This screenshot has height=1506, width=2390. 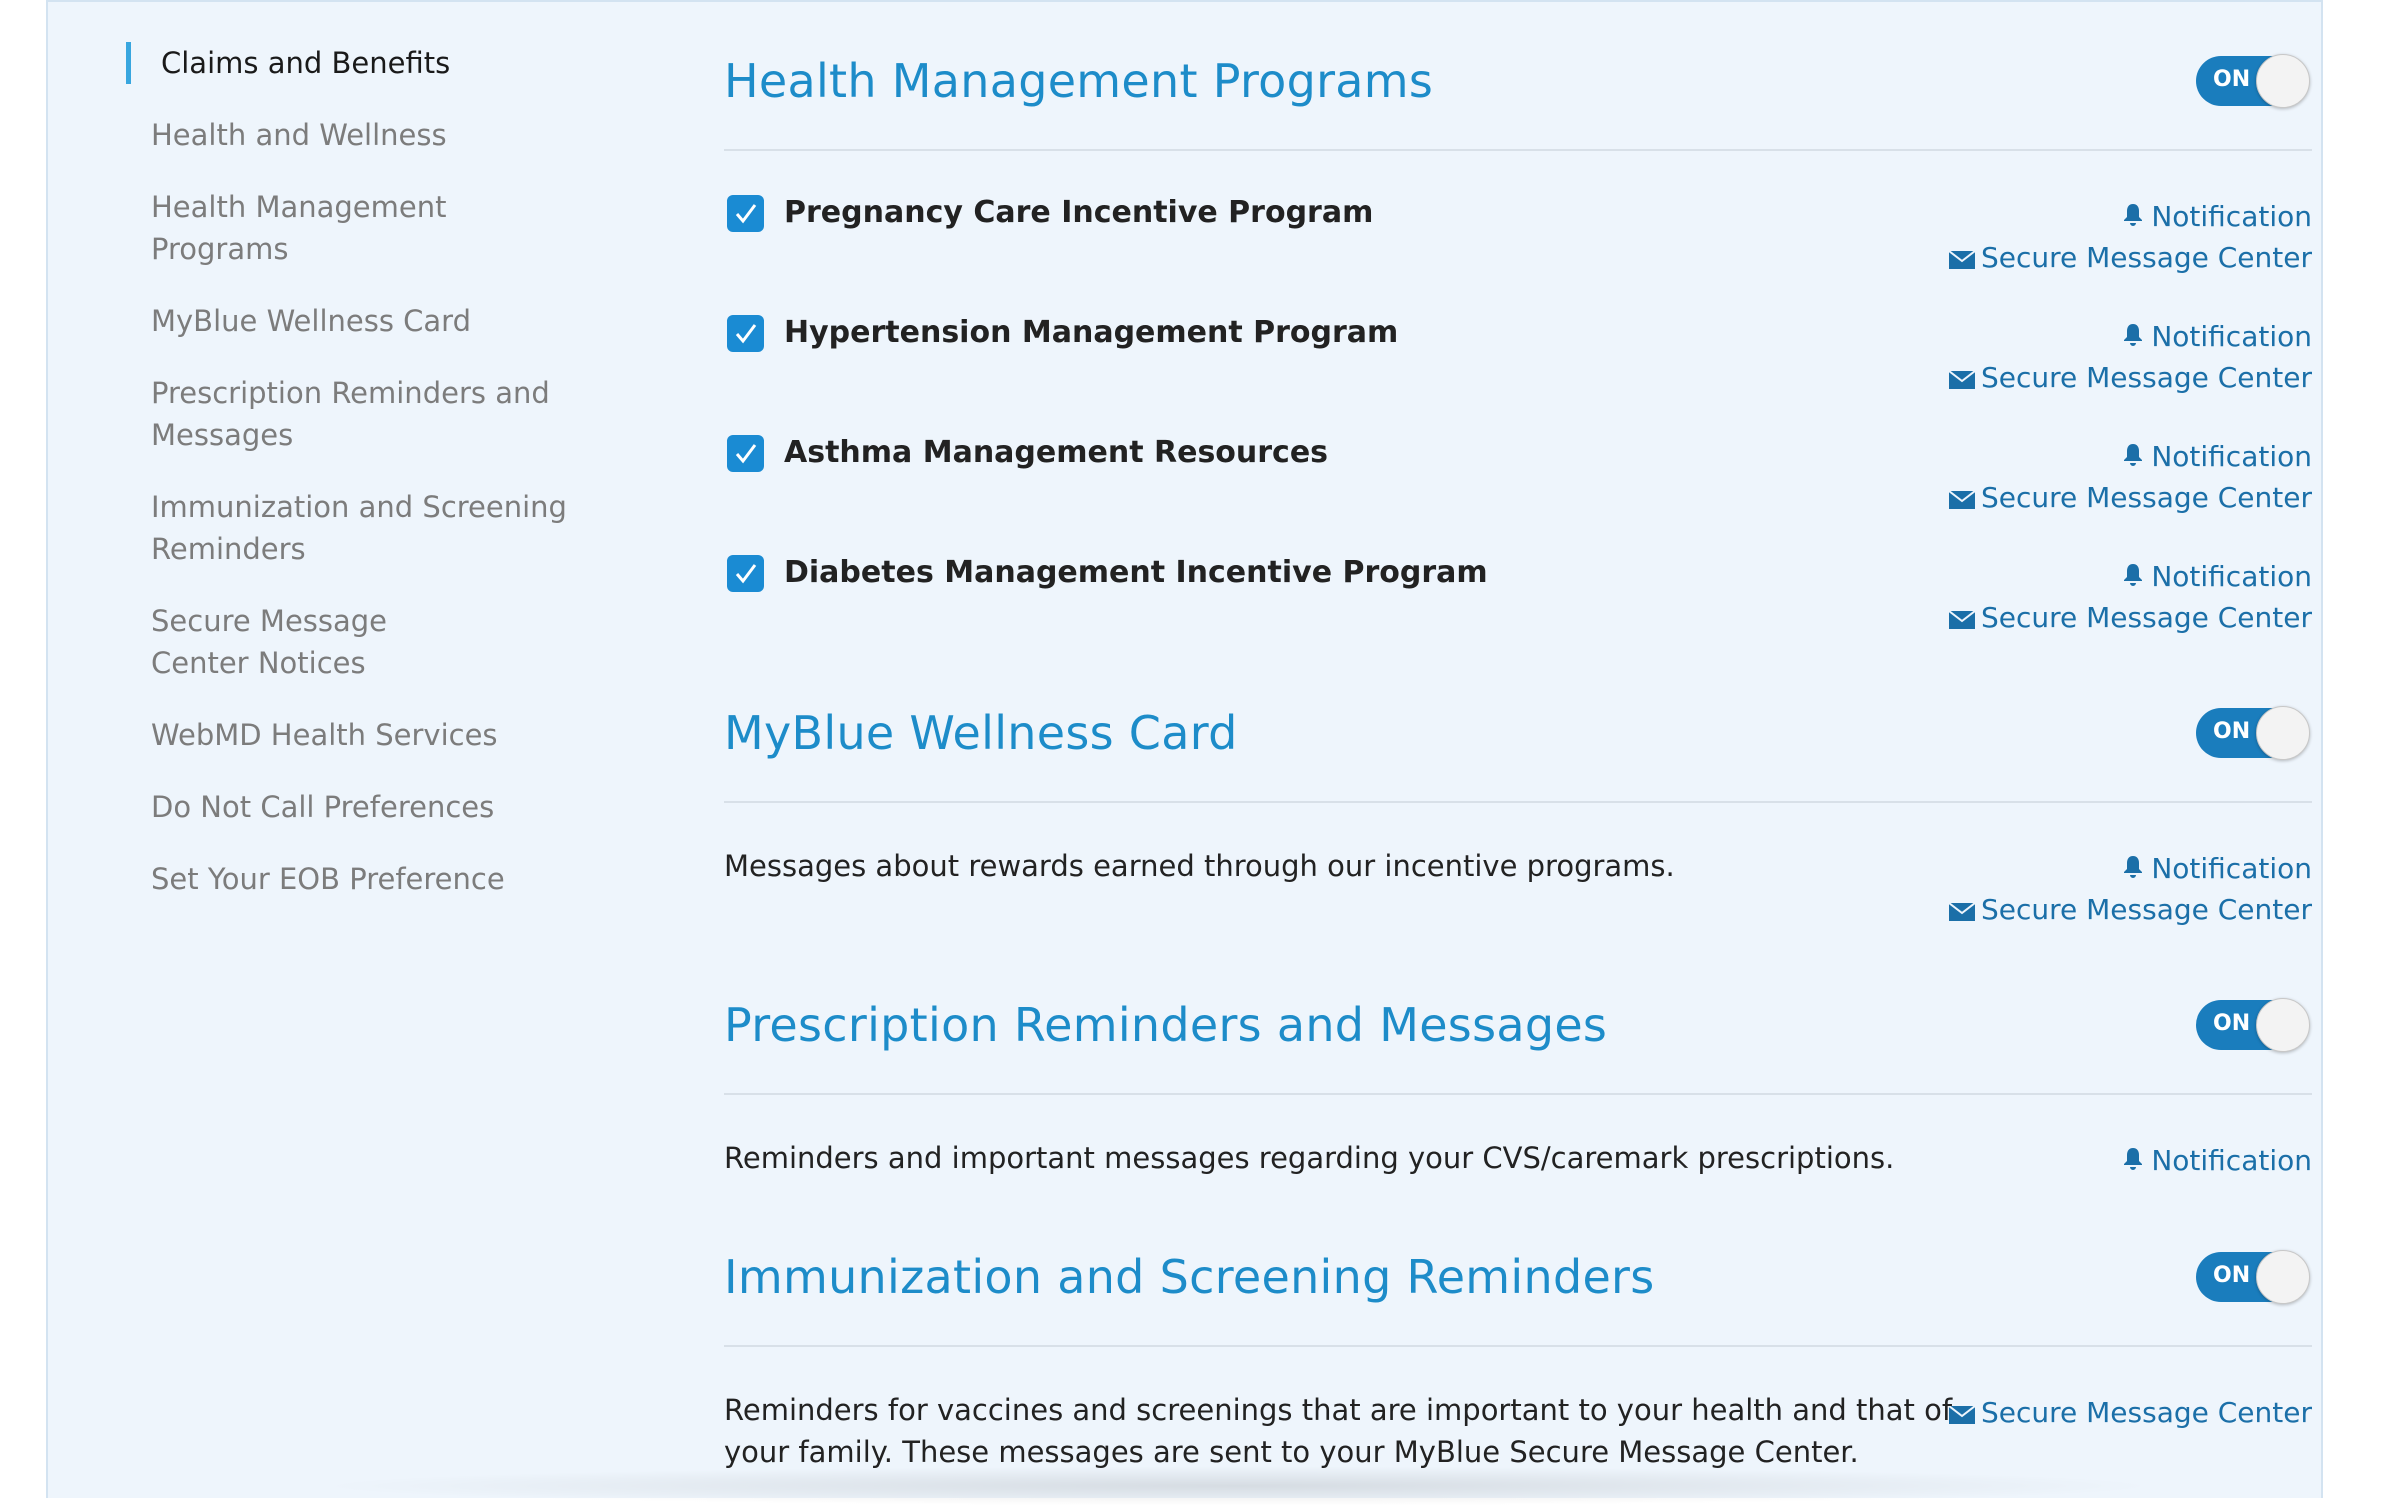 I want to click on sidebar-item-label: Do Not Call Preferences, so click(x=323, y=807).